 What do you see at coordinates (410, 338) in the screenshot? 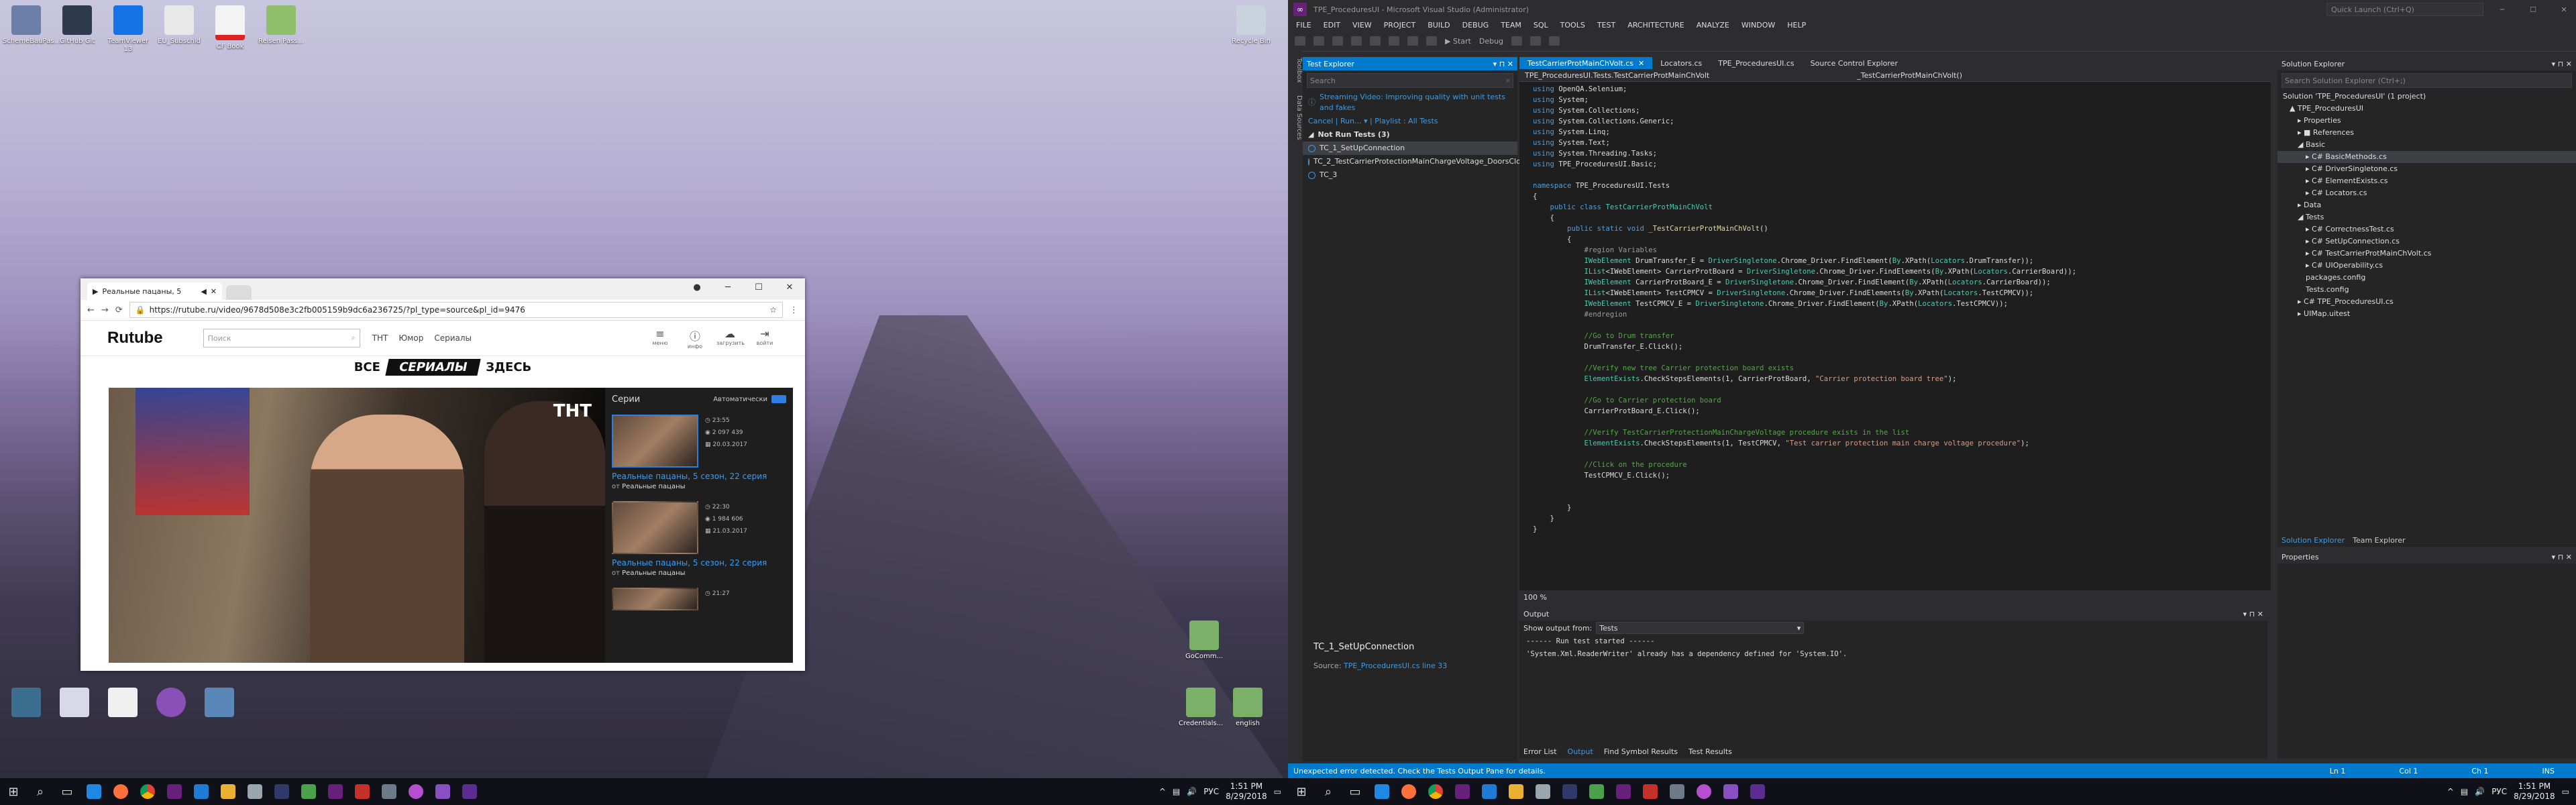
I see `nav-humor: Юмор` at bounding box center [410, 338].